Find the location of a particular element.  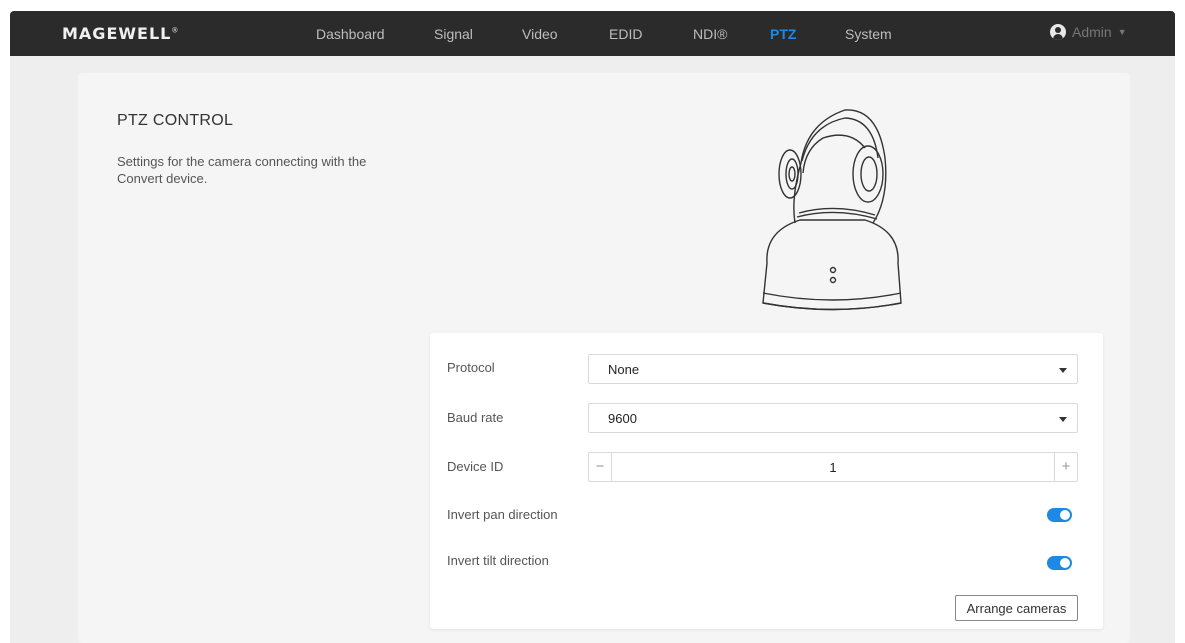

nav-video: Video is located at coordinates (540, 34).